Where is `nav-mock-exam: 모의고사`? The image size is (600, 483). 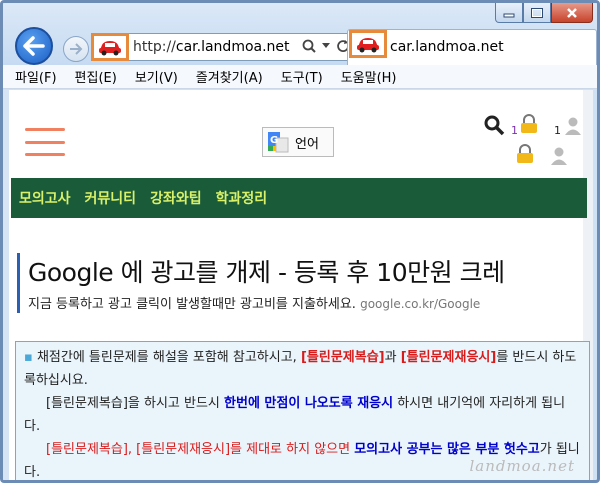
nav-mock-exam: 모의고사 is located at coordinates (45, 198).